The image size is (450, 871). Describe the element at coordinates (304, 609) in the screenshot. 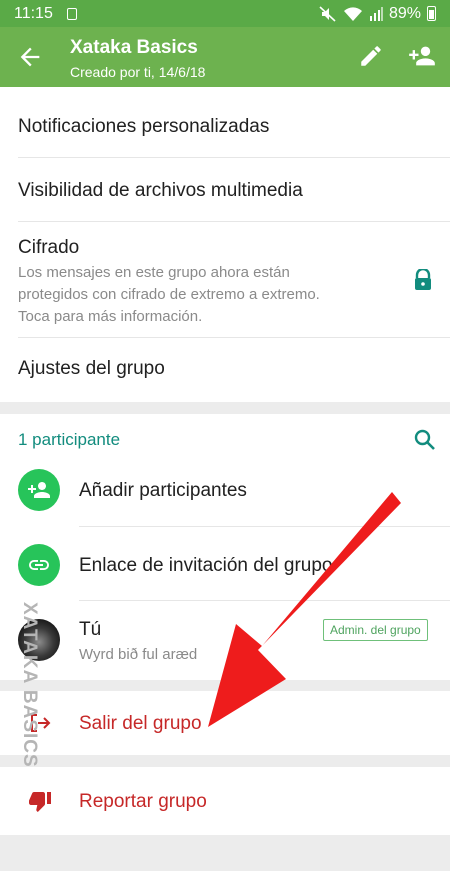

I see `red-arrow-annotation` at that location.